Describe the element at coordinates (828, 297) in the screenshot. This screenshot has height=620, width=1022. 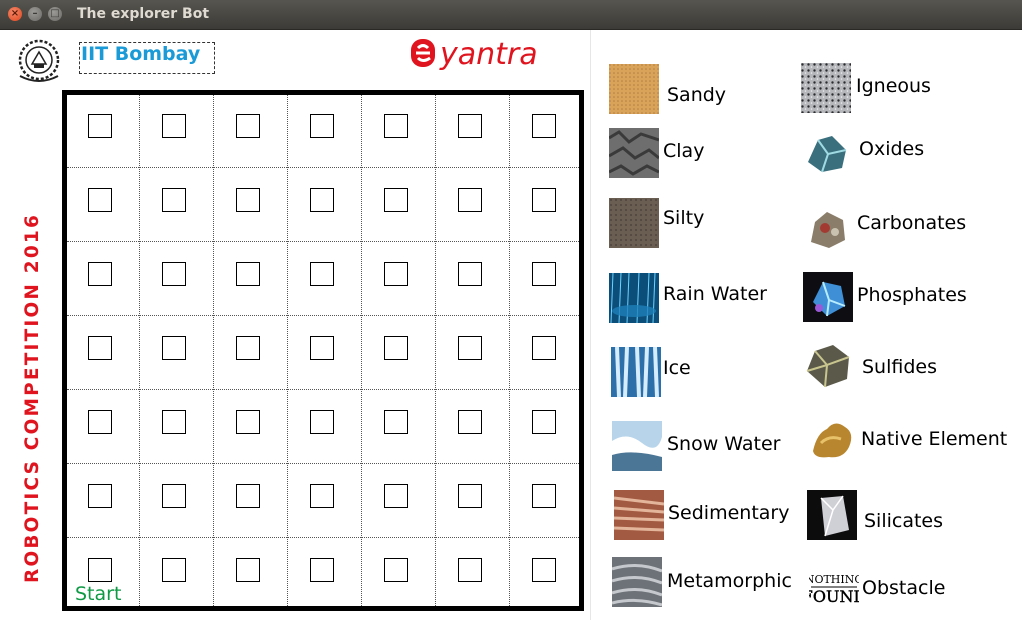
I see `phosphates-mineral-photo-icon` at that location.